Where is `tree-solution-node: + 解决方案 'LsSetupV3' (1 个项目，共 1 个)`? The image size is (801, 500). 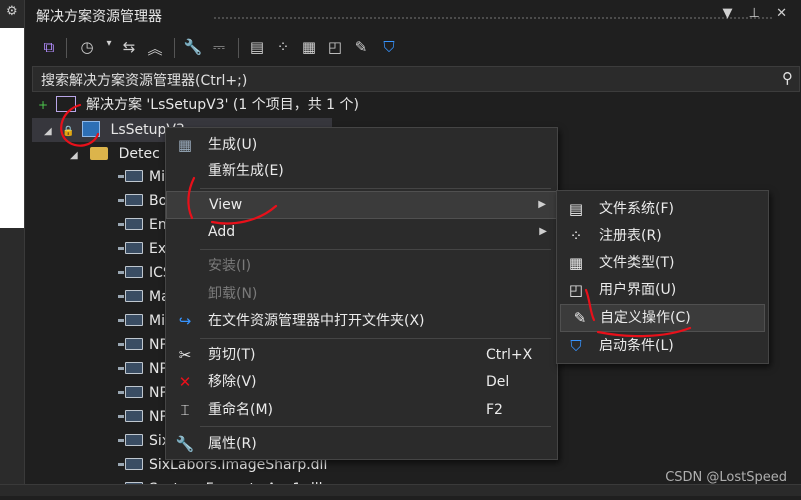 tree-solution-node: + 解决方案 'LsSetupV3' (1 个项目，共 1 个) is located at coordinates (198, 105).